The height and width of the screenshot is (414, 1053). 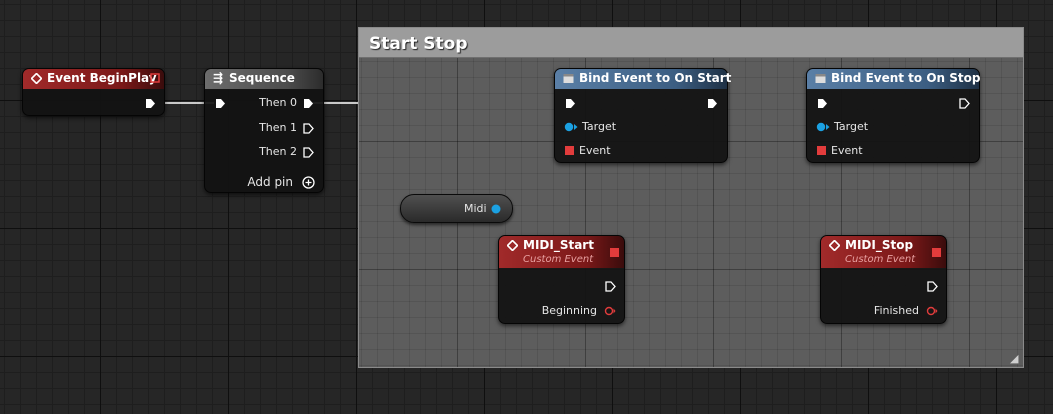 I want to click on node-header: MIDI_Start Custom Event, so click(x=561, y=252).